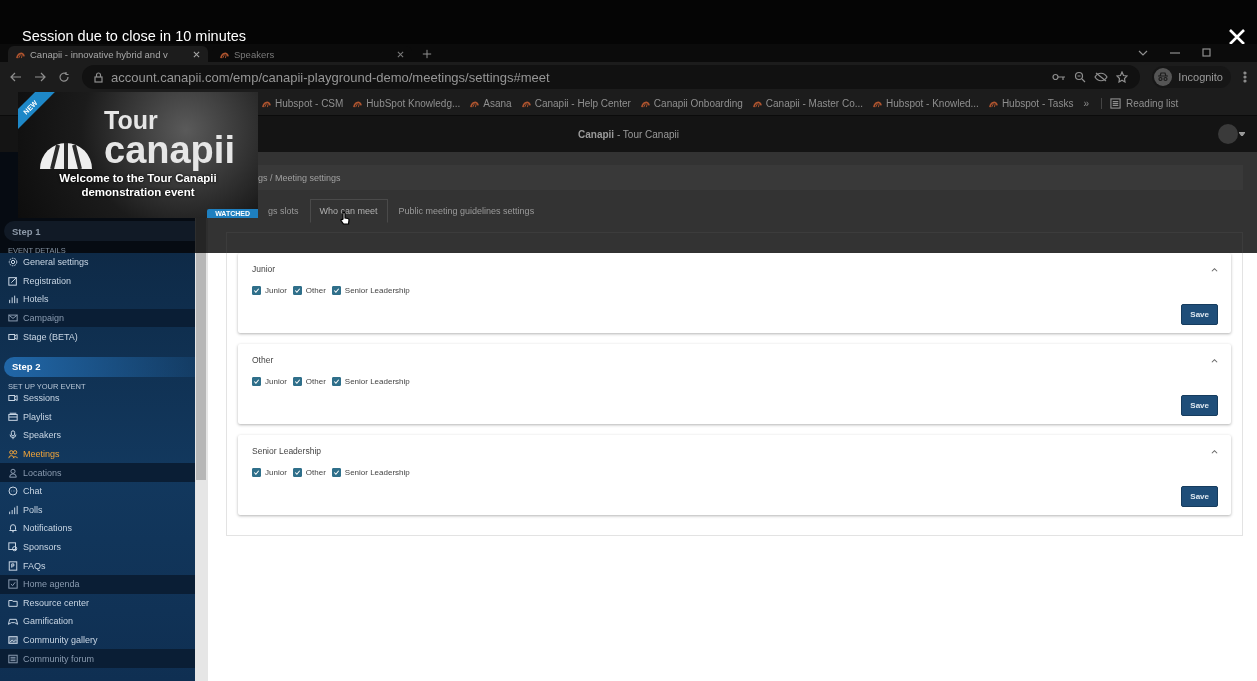 Image resolution: width=1257 pixels, height=681 pixels. What do you see at coordinates (1191, 77) in the screenshot?
I see `incognito-profile-button: Incognito` at bounding box center [1191, 77].